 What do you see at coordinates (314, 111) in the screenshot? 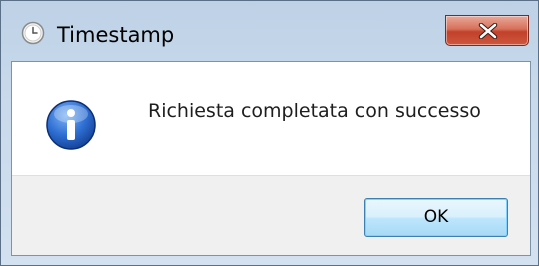
I see `message-text: Richiesta completata con successo` at bounding box center [314, 111].